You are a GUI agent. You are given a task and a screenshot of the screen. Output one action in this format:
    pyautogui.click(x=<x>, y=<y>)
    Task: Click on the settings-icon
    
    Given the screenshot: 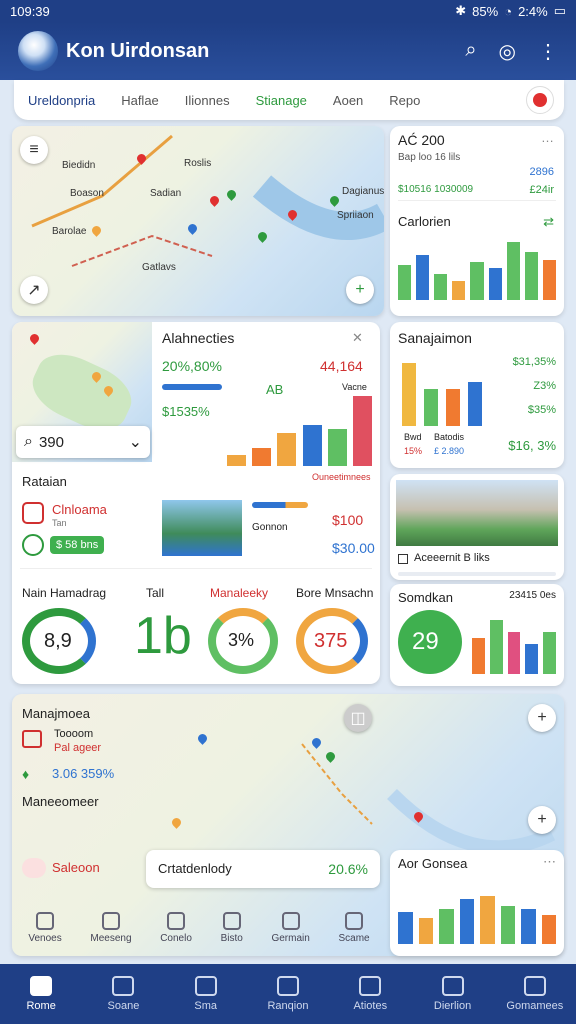 What is the action you would take?
    pyautogui.click(x=176, y=921)
    